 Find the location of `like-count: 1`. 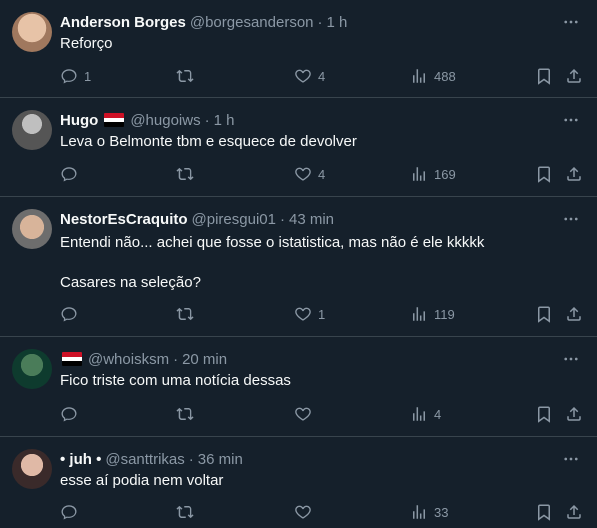

like-count: 1 is located at coordinates (322, 314).